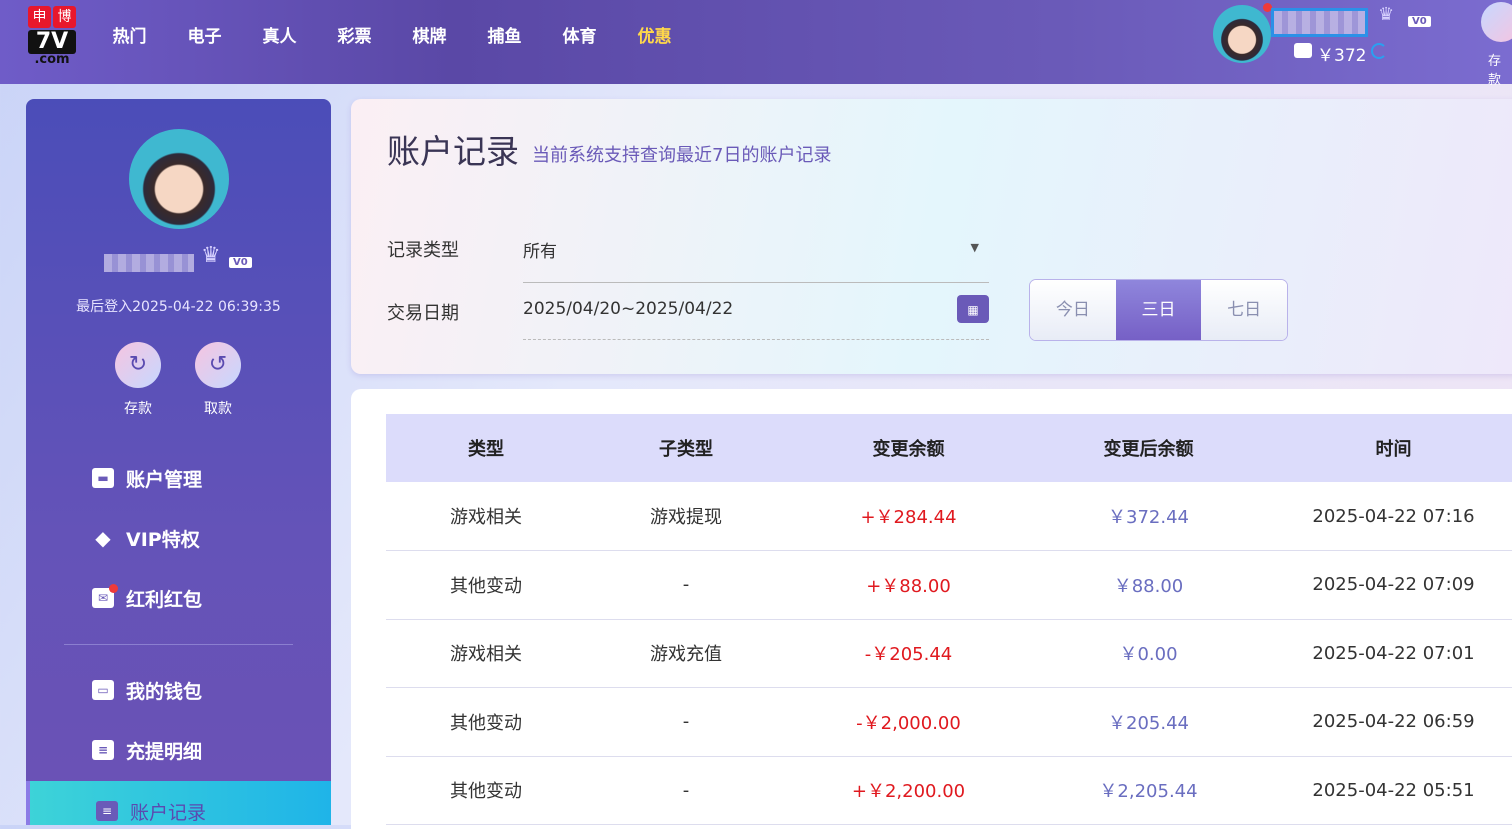 The height and width of the screenshot is (829, 1512). Describe the element at coordinates (908, 790) in the screenshot. I see `cell-change: +￥2,200.00` at that location.